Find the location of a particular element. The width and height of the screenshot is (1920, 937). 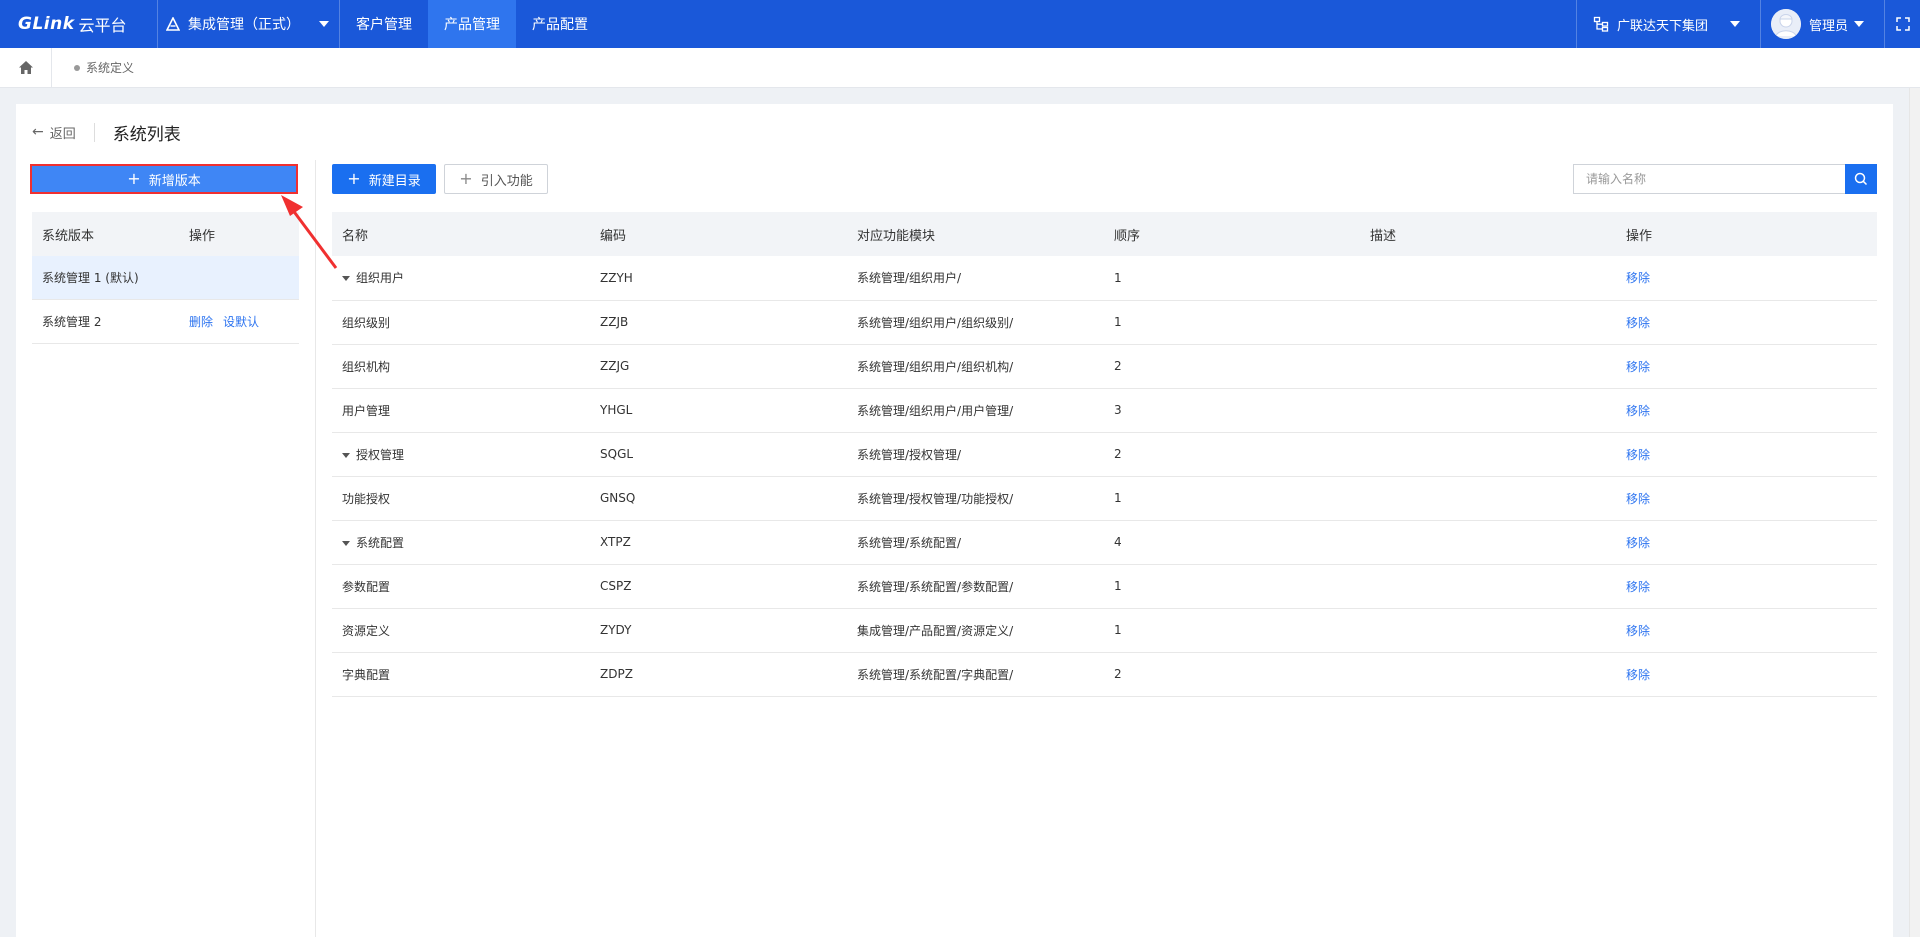

search-button is located at coordinates (1861, 179).